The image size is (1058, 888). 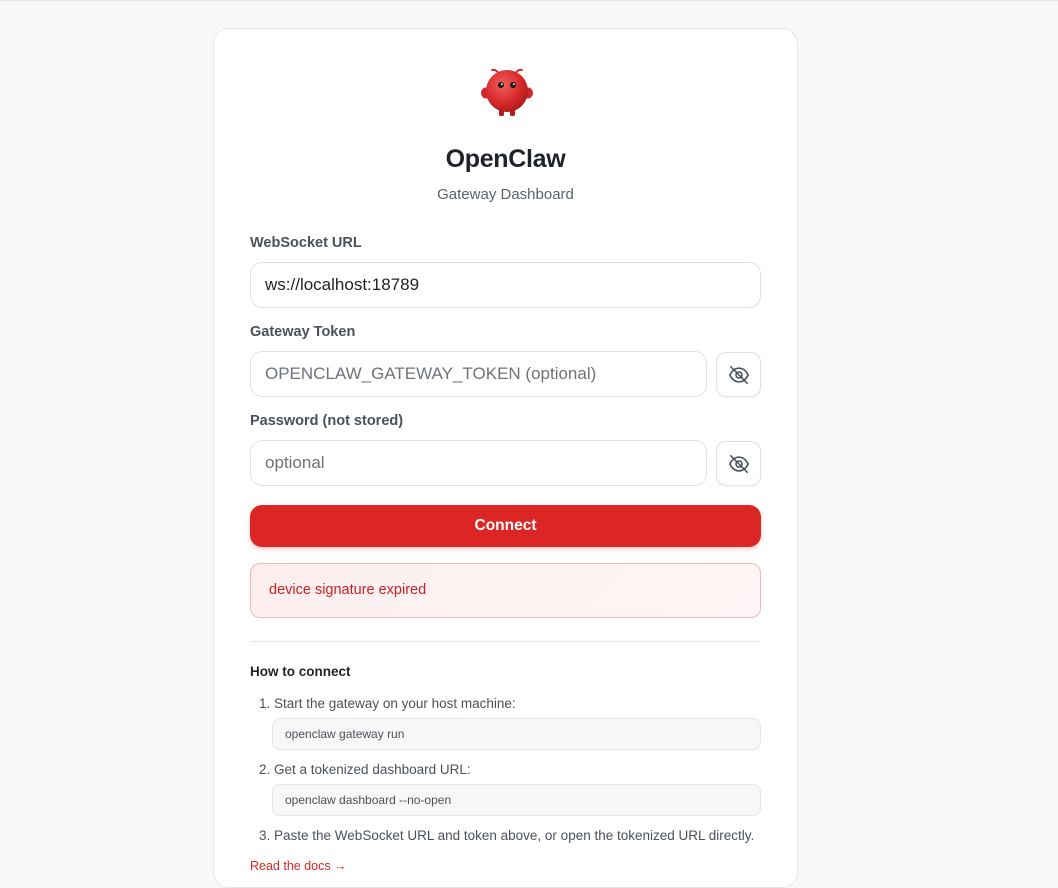 What do you see at coordinates (478, 463) in the screenshot?
I see `password-input` at bounding box center [478, 463].